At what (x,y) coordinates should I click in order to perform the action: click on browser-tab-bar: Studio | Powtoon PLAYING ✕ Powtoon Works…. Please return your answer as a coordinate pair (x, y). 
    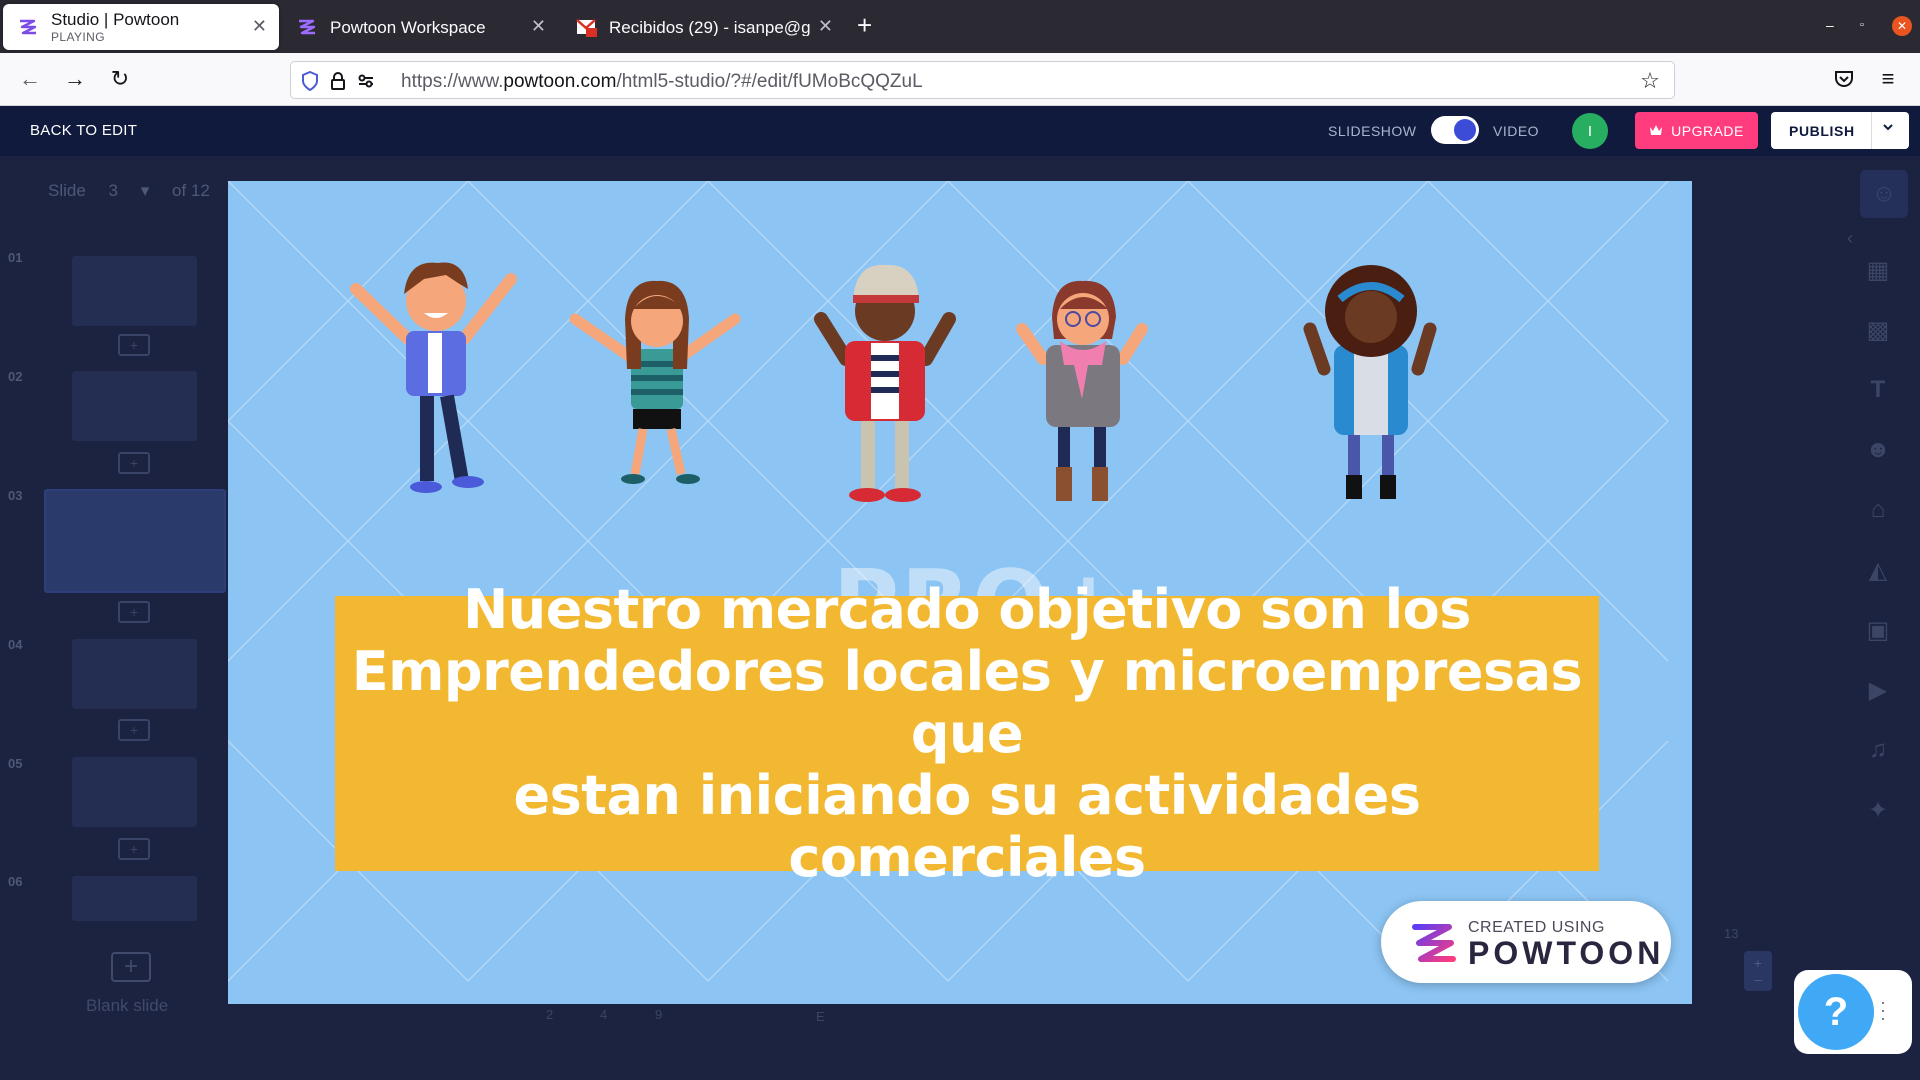
    Looking at the image, I should click on (960, 26).